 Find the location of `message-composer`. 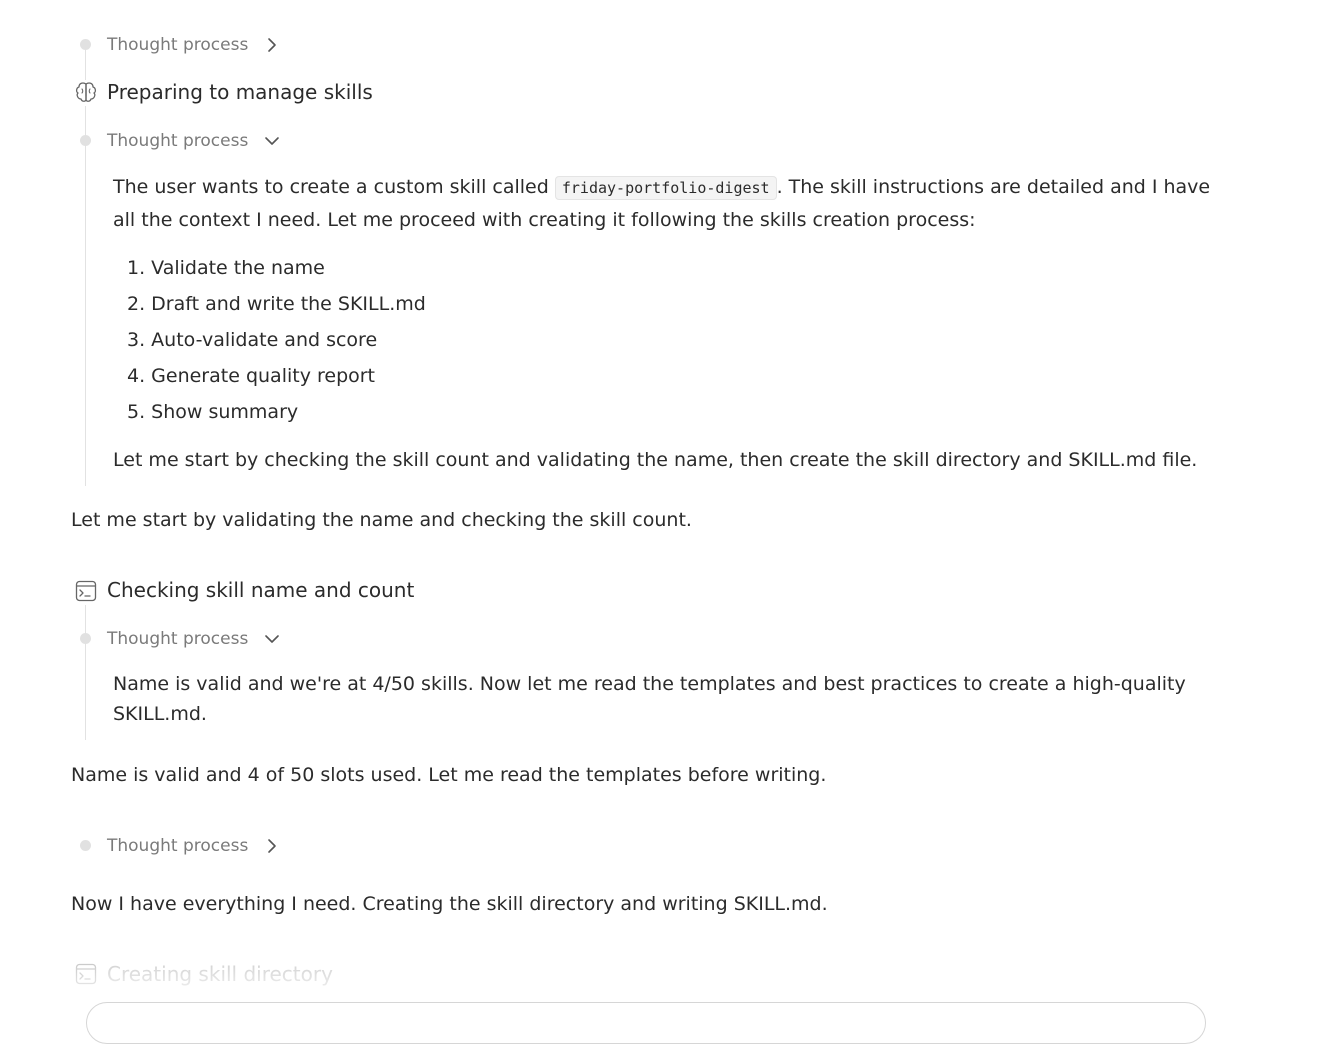

message-composer is located at coordinates (646, 1023).